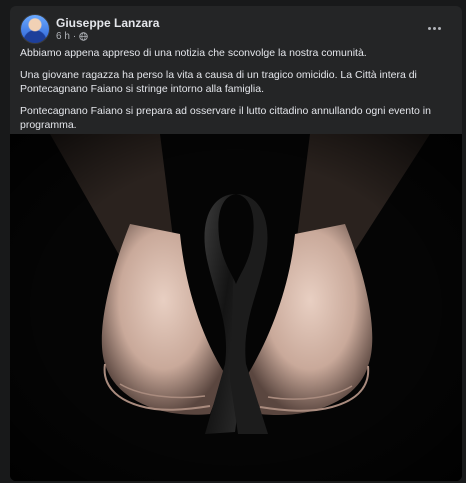 The image size is (466, 483). Describe the element at coordinates (107, 23) in the screenshot. I see `author-name: Giuseppe Lanzara` at that location.